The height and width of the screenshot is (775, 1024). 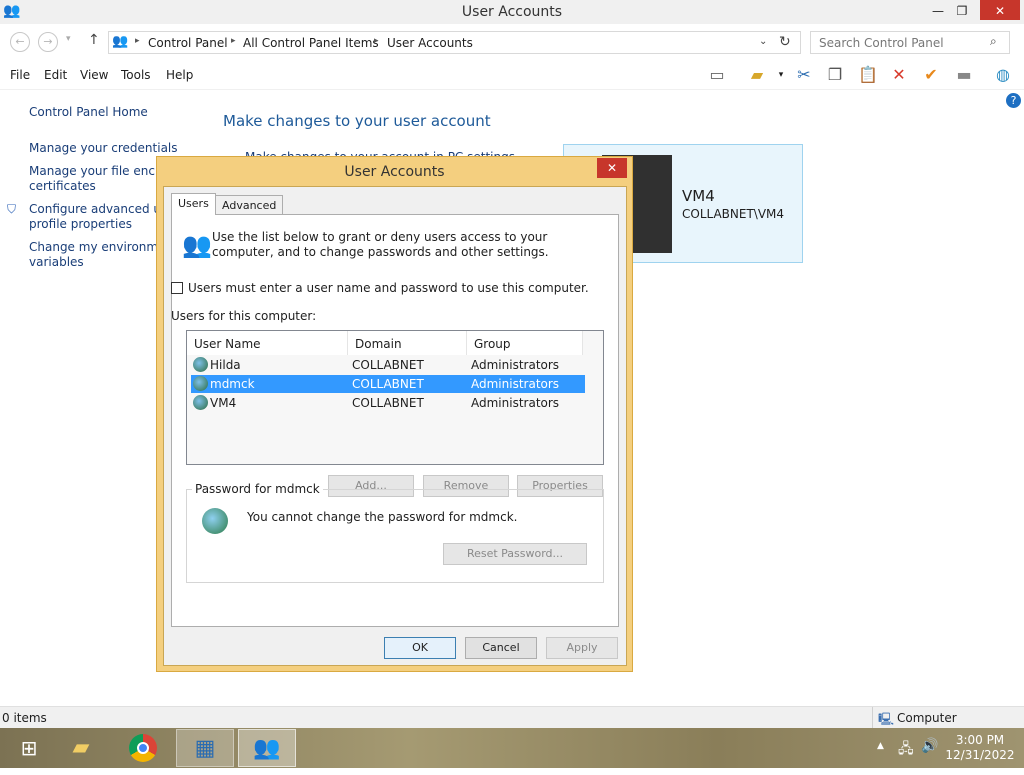 What do you see at coordinates (804, 75) in the screenshot?
I see `cut-icon: ✂` at bounding box center [804, 75].